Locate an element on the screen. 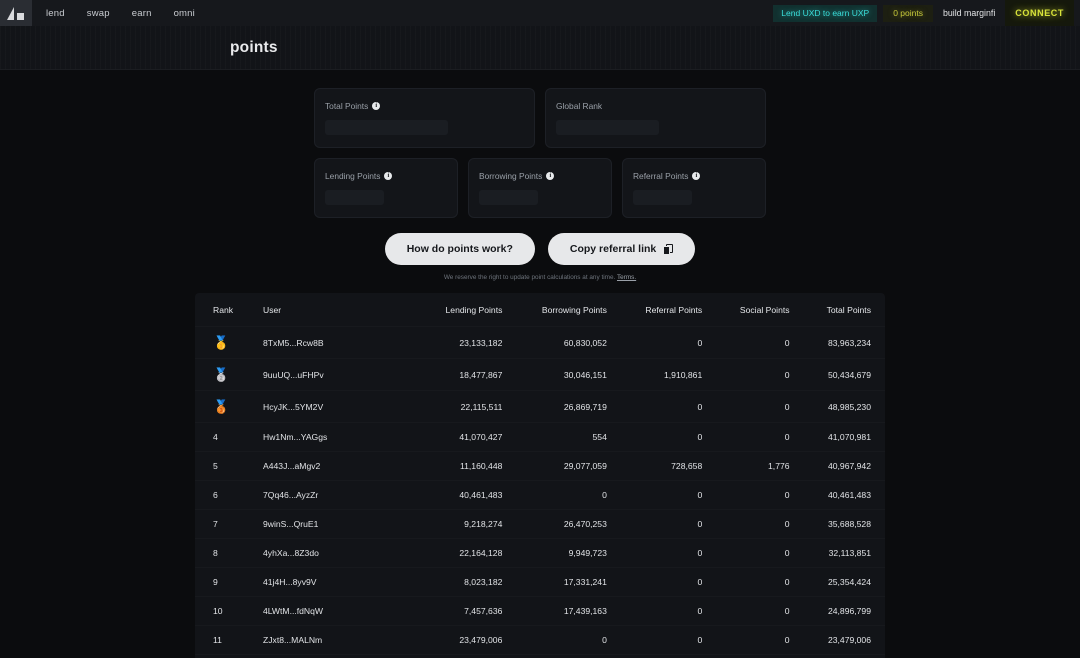  cell-lending-points: 18,477,867 is located at coordinates (469, 374).